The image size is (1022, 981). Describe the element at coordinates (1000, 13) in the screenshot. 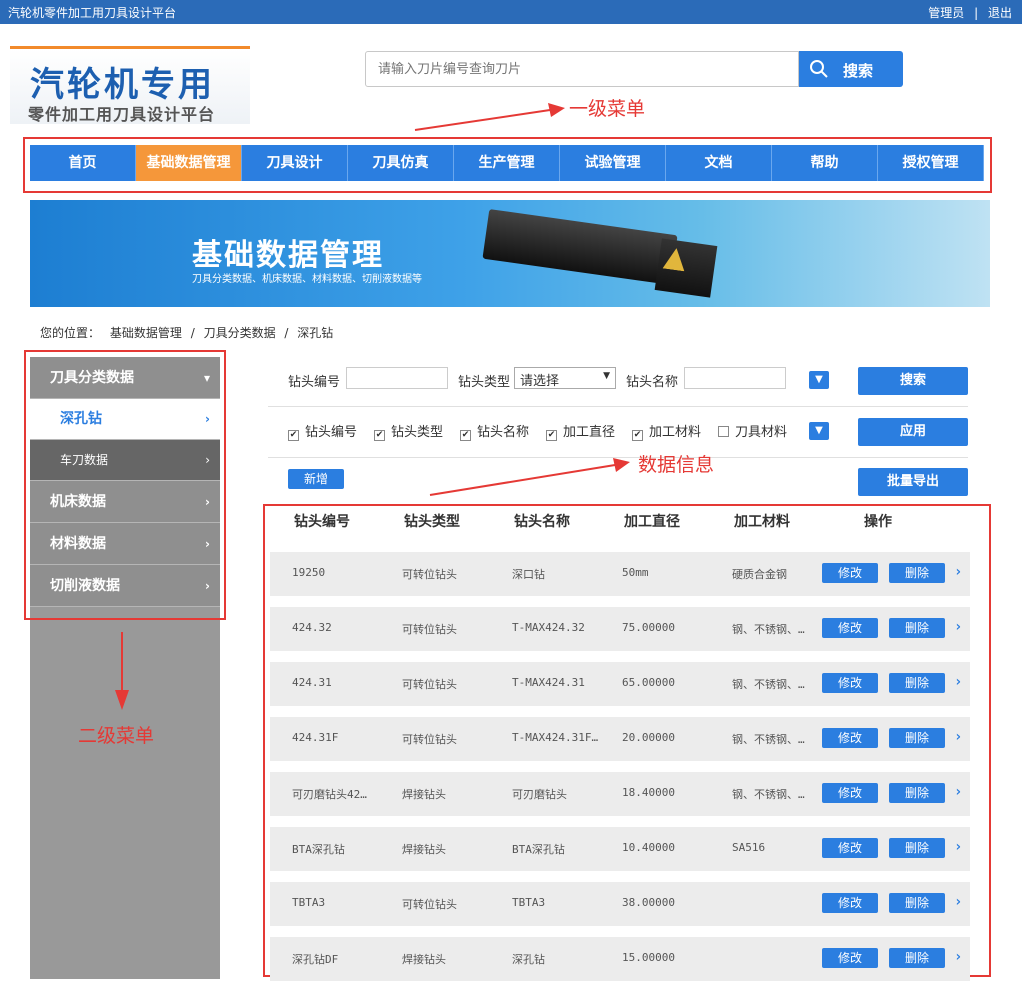

I see `logout-link: 退出` at that location.